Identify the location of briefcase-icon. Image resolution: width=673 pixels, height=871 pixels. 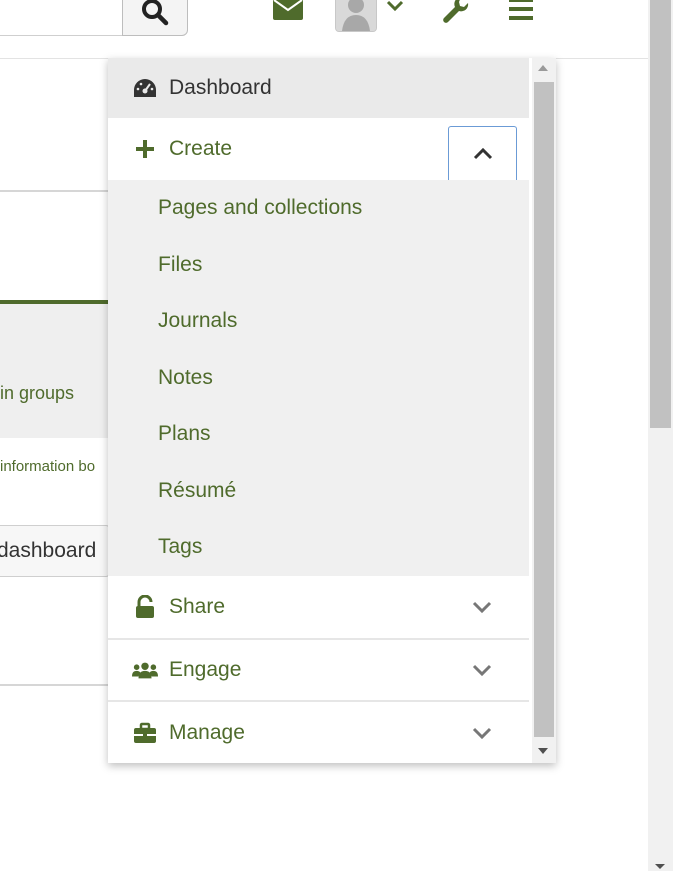
(145, 733).